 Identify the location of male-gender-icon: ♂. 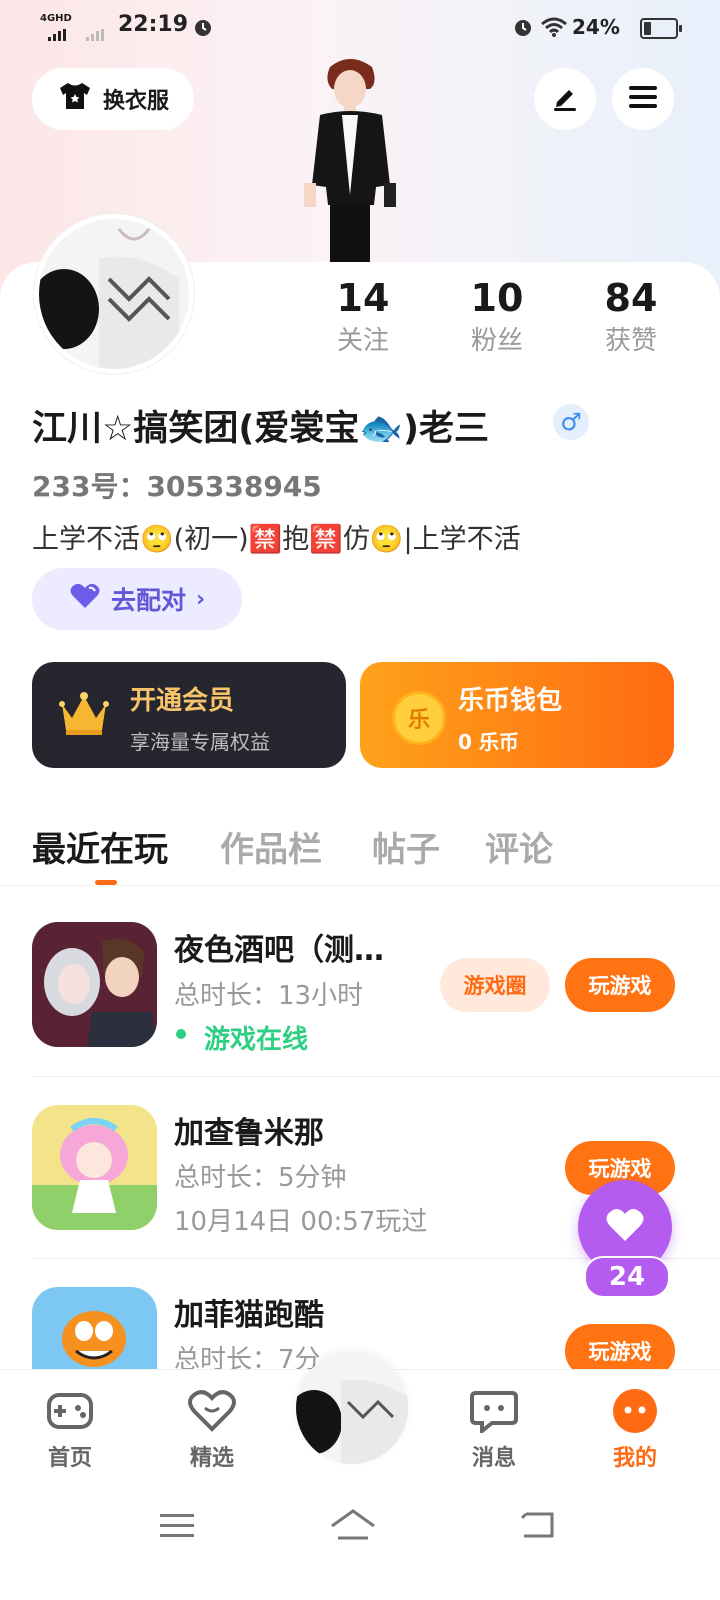
(571, 422).